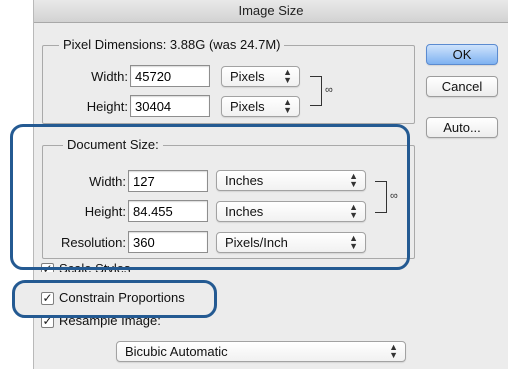 This screenshot has width=508, height=369. What do you see at coordinates (170, 106) in the screenshot?
I see `pixel-height-input` at bounding box center [170, 106].